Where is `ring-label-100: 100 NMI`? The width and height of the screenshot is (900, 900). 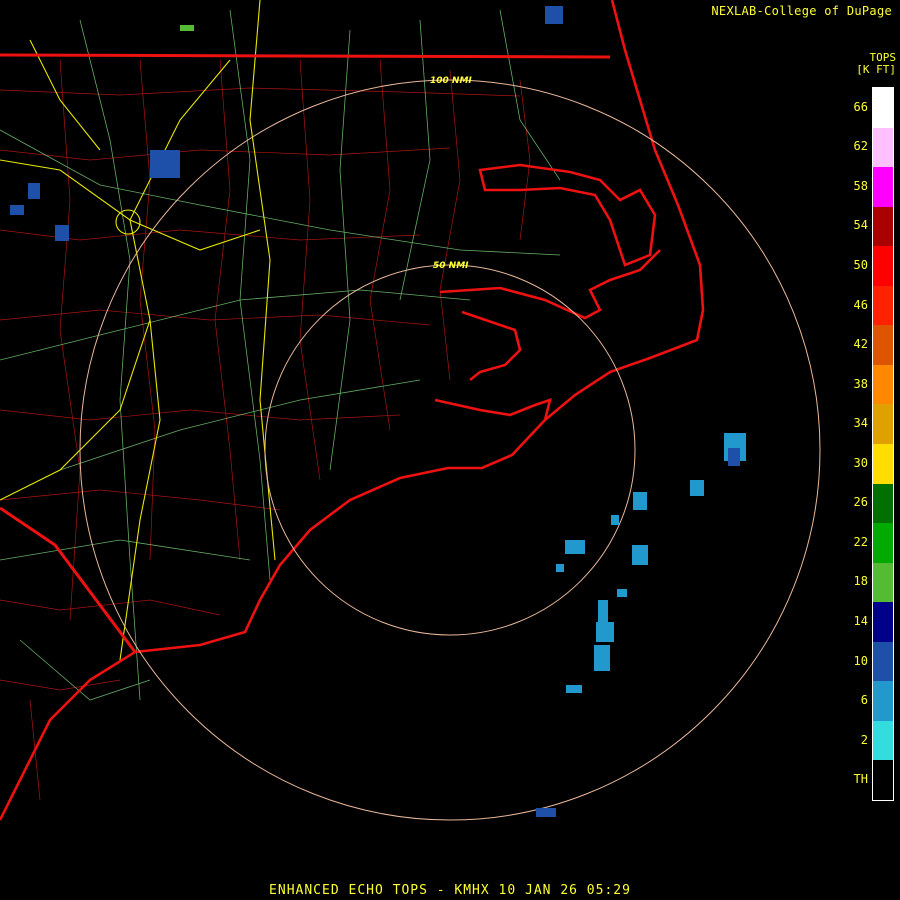
ring-label-100: 100 NMI is located at coordinates (451, 81).